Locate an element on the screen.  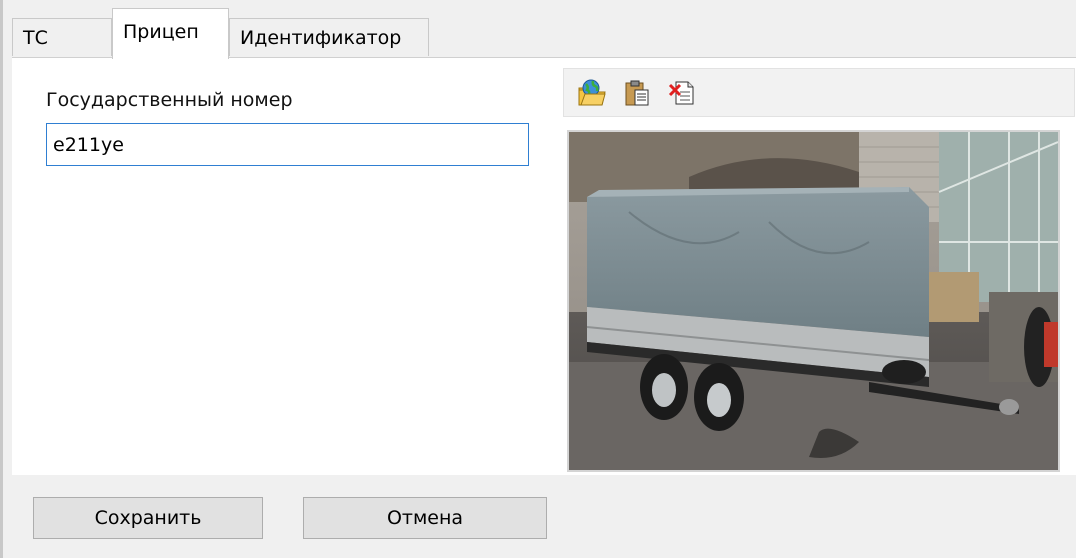
plate-number-label: Государственный номер is located at coordinates (169, 100).